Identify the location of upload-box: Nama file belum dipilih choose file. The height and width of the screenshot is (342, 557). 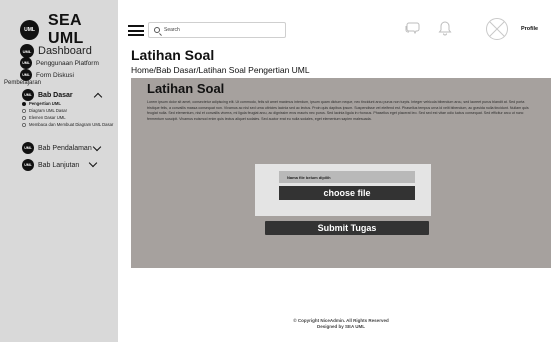
(343, 190).